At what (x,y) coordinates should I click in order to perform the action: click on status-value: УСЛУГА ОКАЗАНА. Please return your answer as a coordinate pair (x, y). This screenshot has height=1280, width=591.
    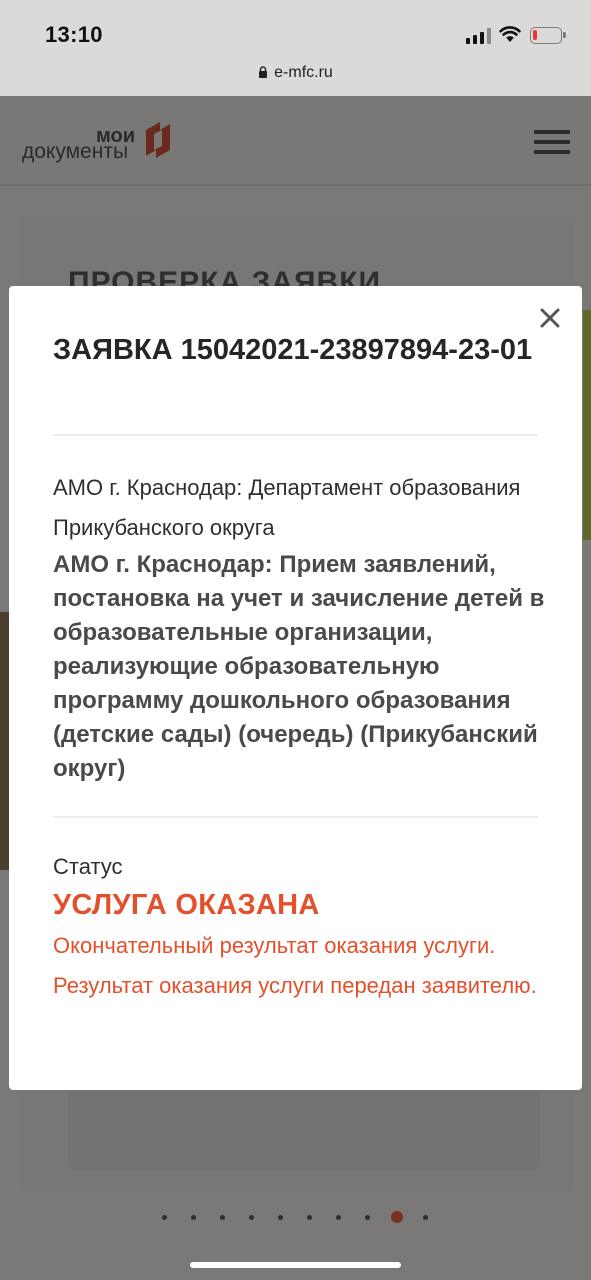
    Looking at the image, I should click on (186, 905).